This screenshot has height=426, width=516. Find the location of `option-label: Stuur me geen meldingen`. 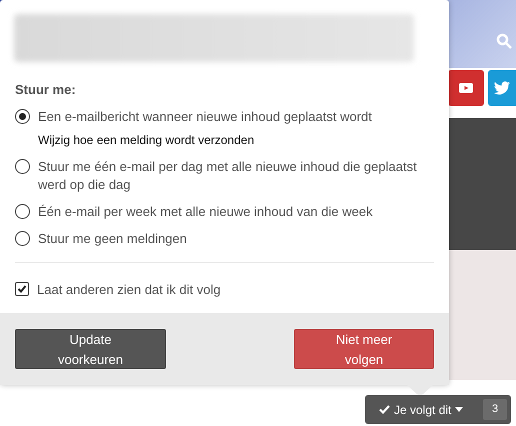

option-label: Stuur me geen meldingen is located at coordinates (112, 239).